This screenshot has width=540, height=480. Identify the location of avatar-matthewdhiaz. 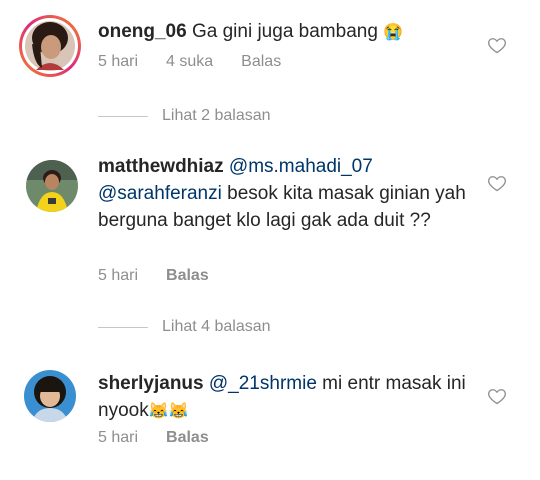
(52, 186).